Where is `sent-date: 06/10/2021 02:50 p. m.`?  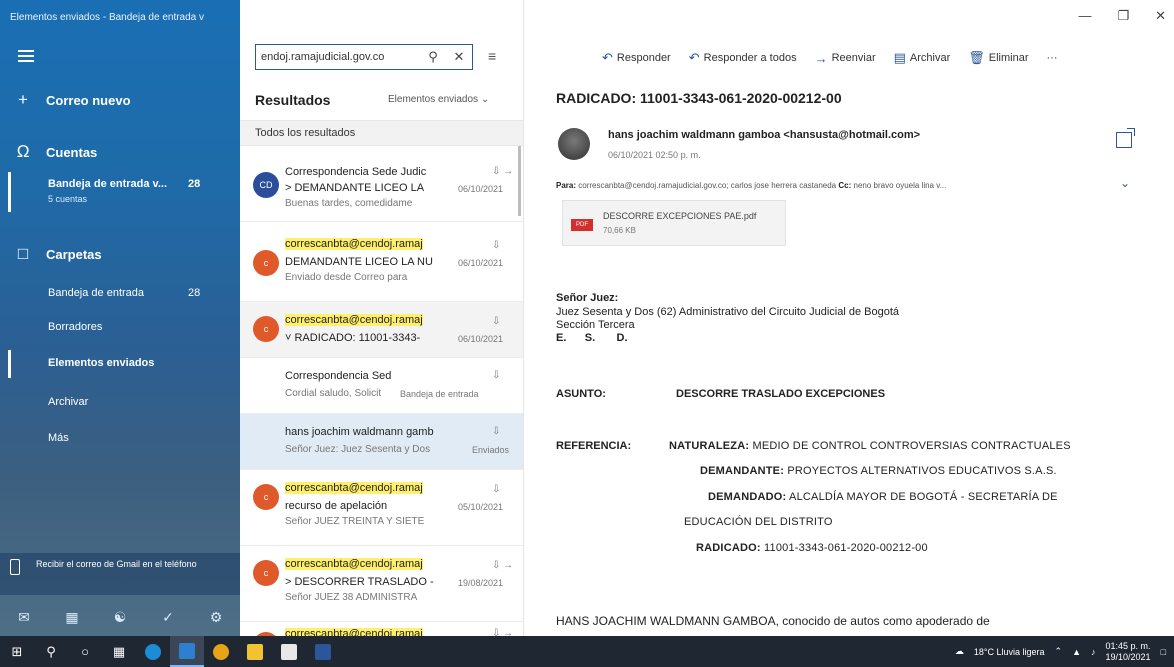
sent-date: 06/10/2021 02:50 p. m. is located at coordinates (654, 155).